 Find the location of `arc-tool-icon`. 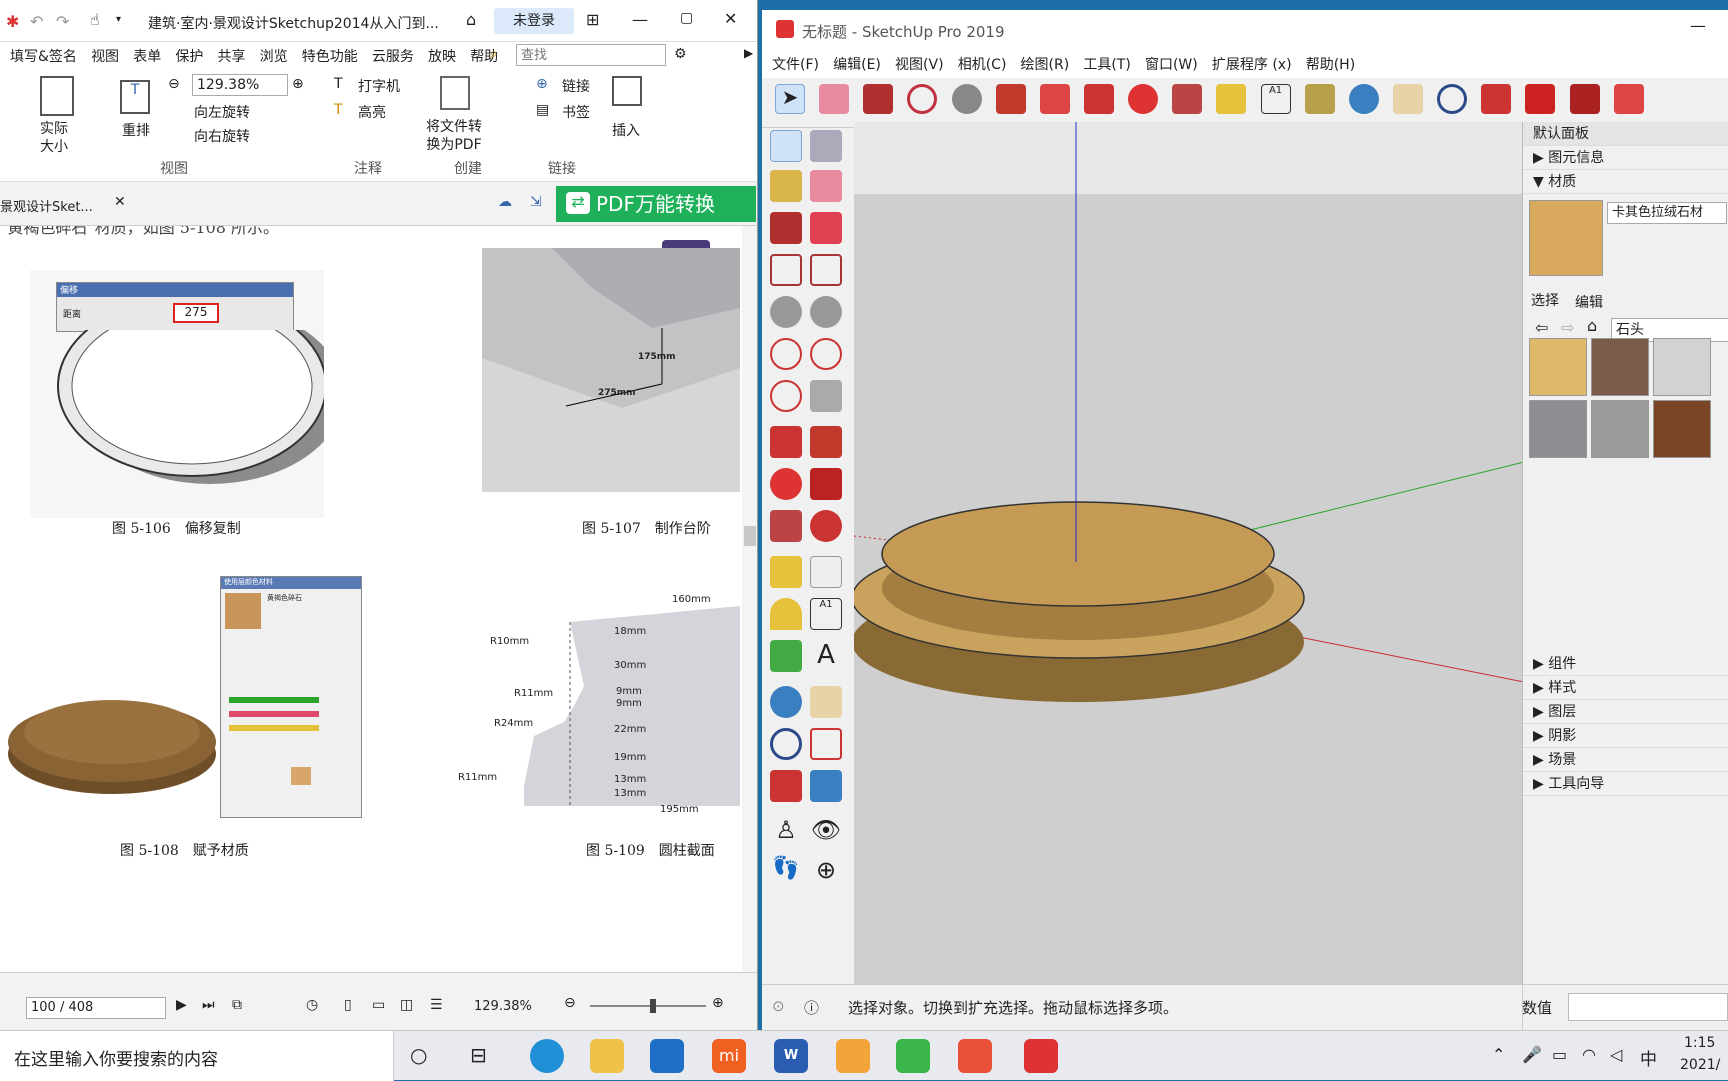

arc-tool-icon is located at coordinates (922, 99).